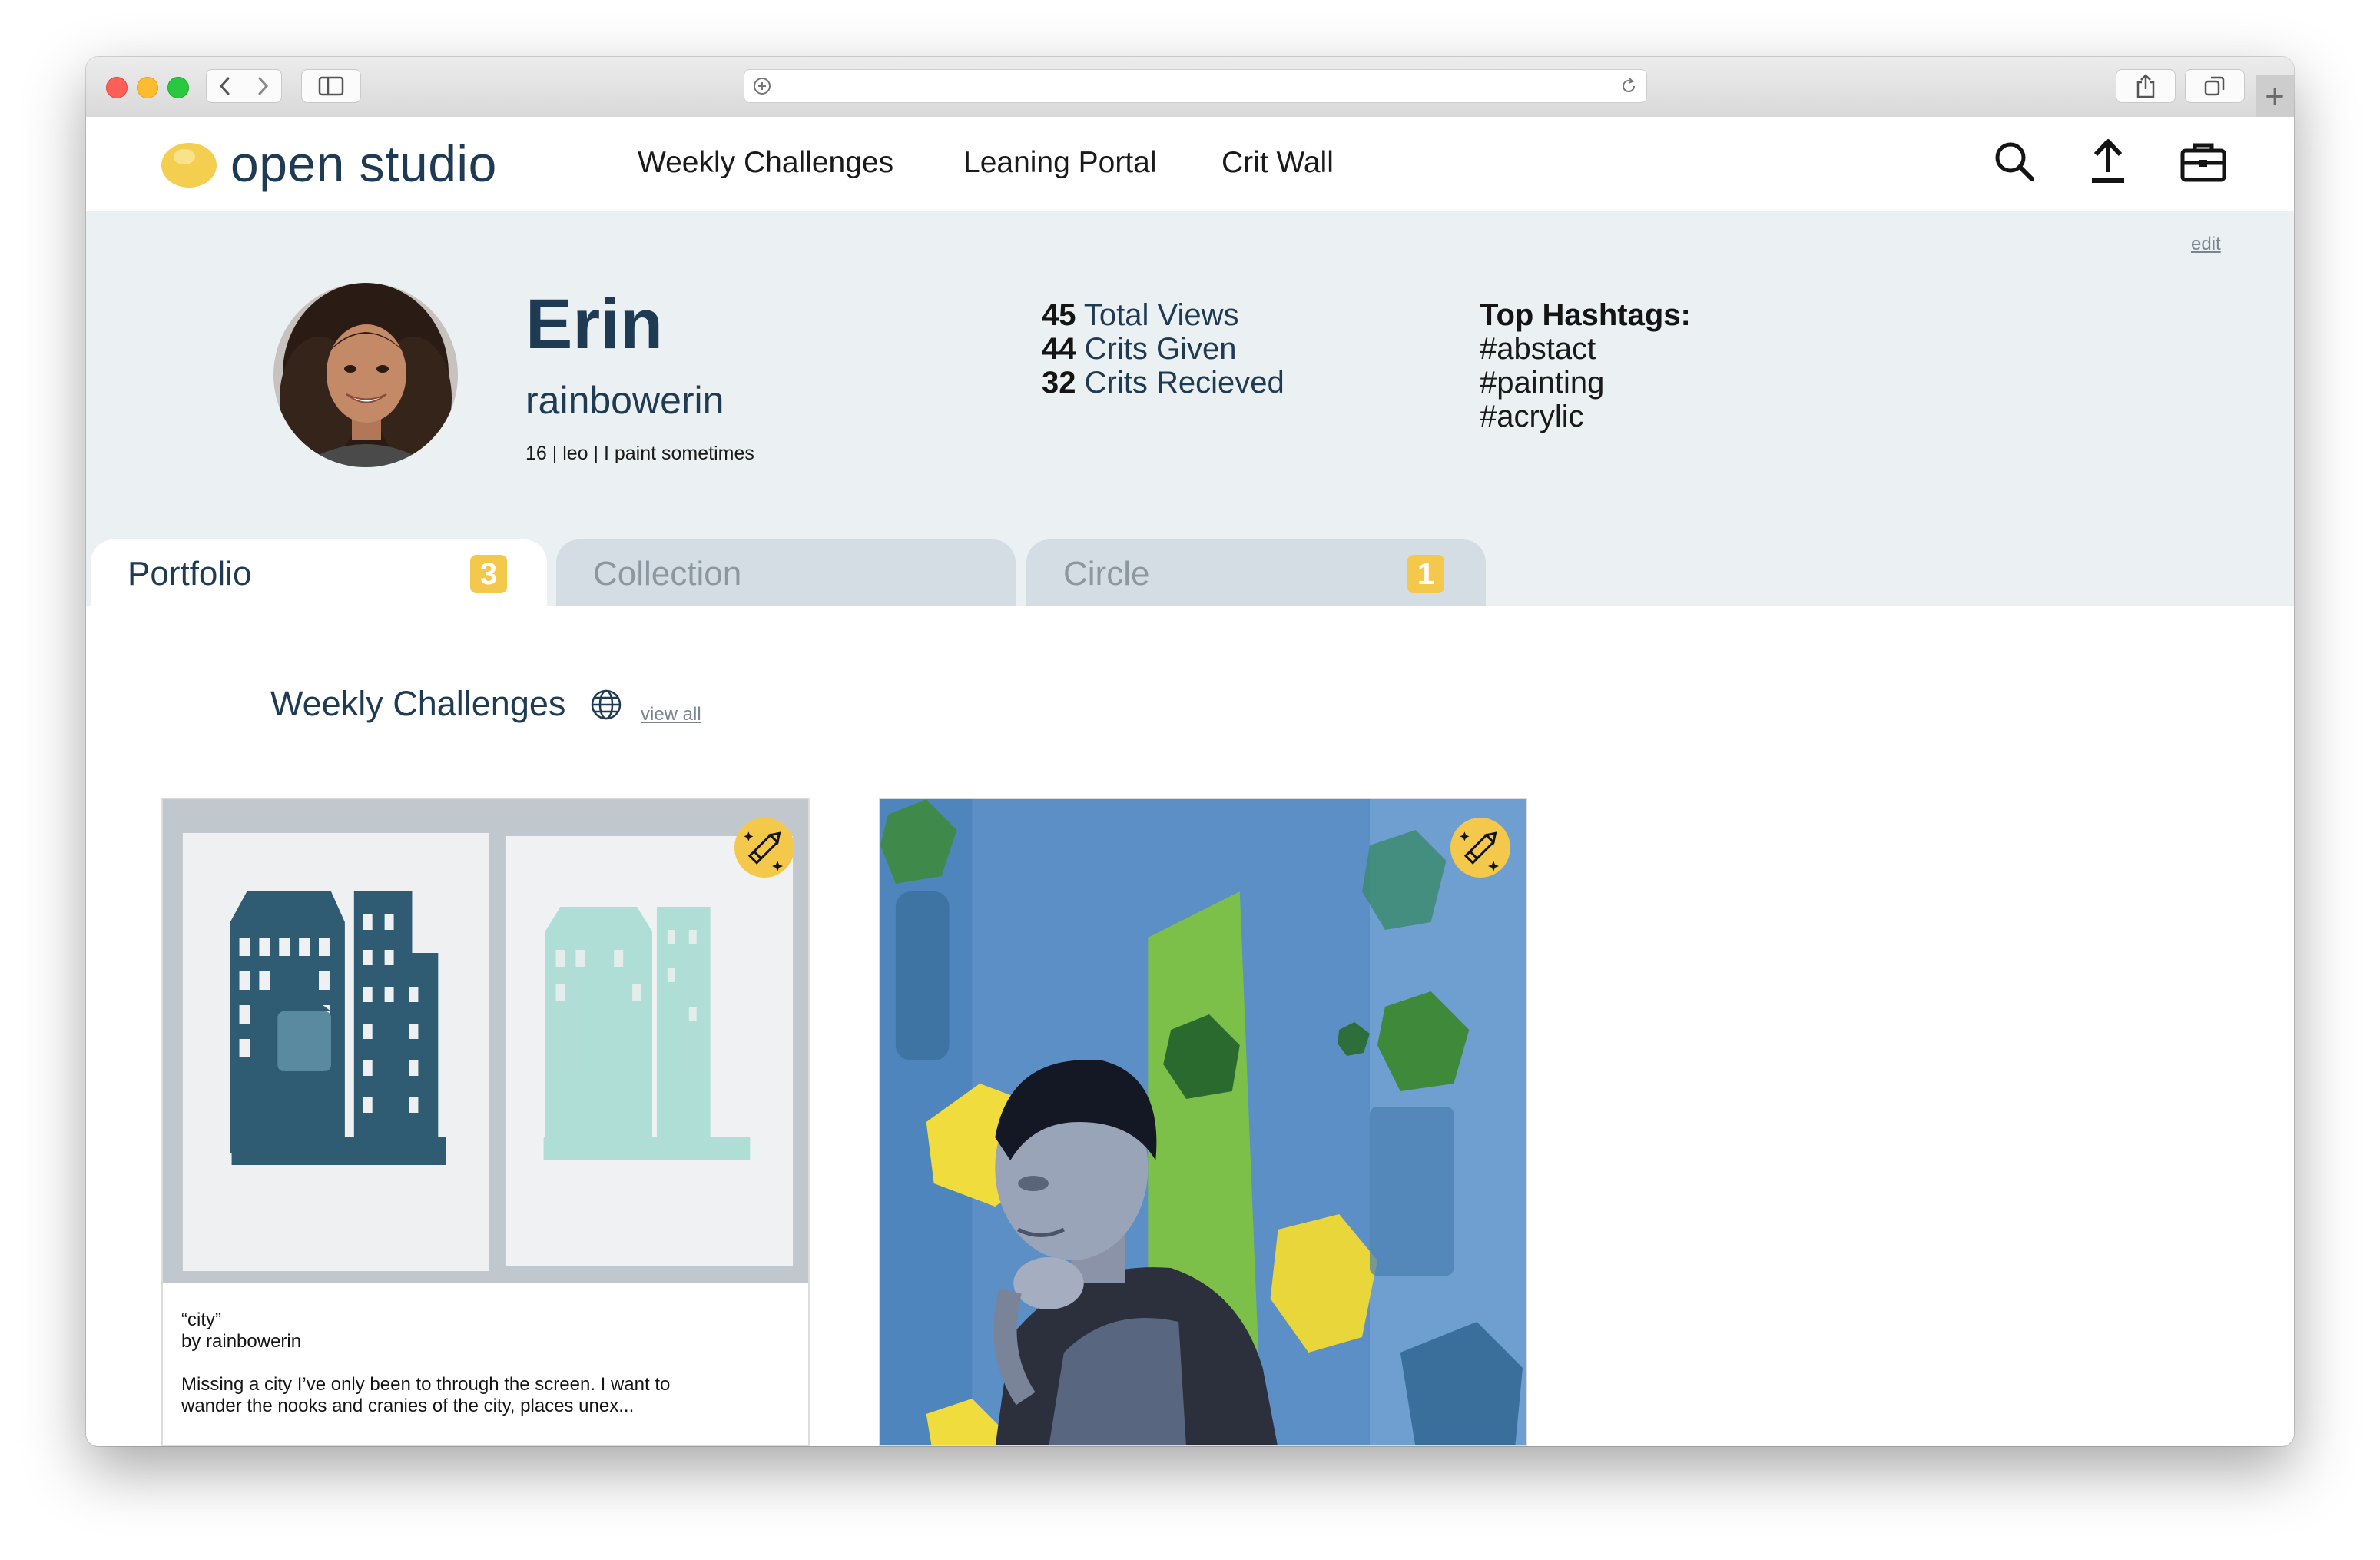 This screenshot has height=1560, width=2380. What do you see at coordinates (1585, 383) in the screenshot?
I see `hashtag-link: #painting` at bounding box center [1585, 383].